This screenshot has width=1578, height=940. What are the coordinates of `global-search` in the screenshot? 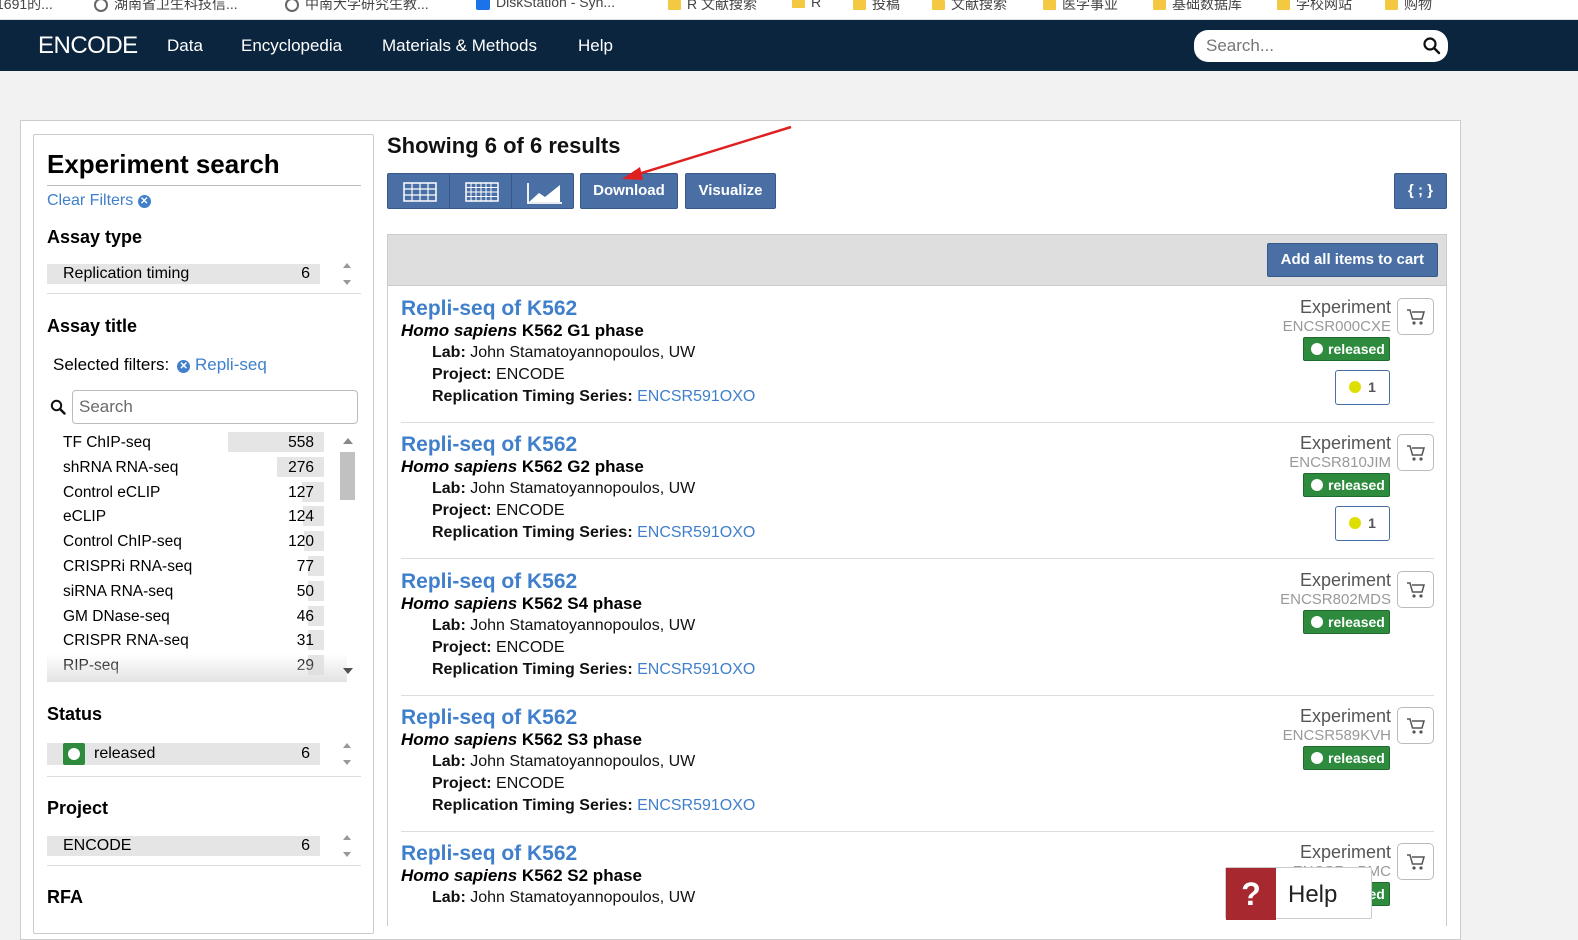 It's located at (1321, 46).